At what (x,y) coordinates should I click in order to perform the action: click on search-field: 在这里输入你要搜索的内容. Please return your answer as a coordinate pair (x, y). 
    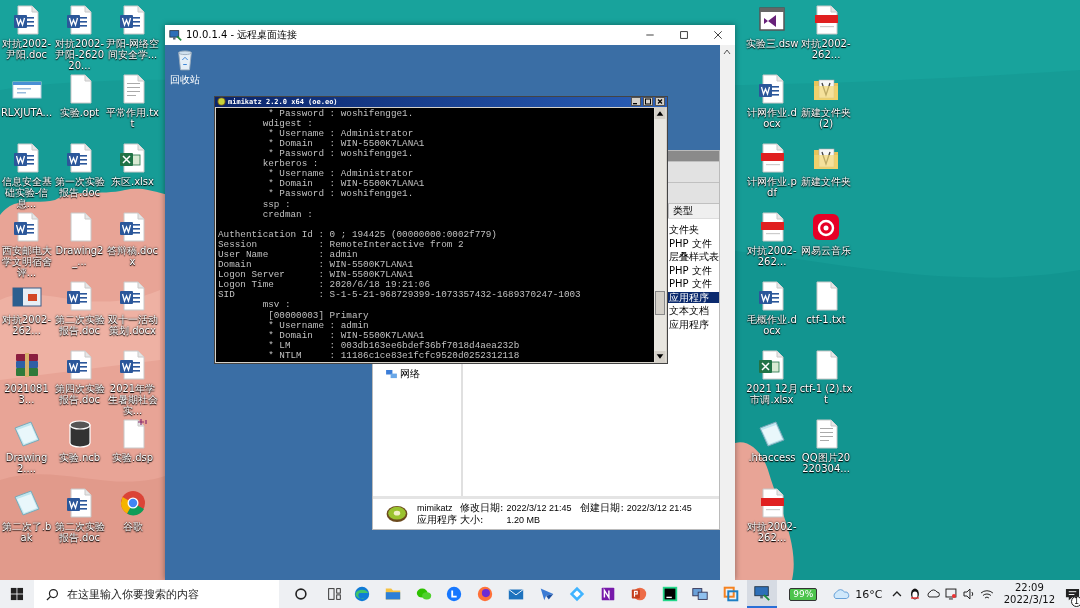
    Looking at the image, I should click on (156, 594).